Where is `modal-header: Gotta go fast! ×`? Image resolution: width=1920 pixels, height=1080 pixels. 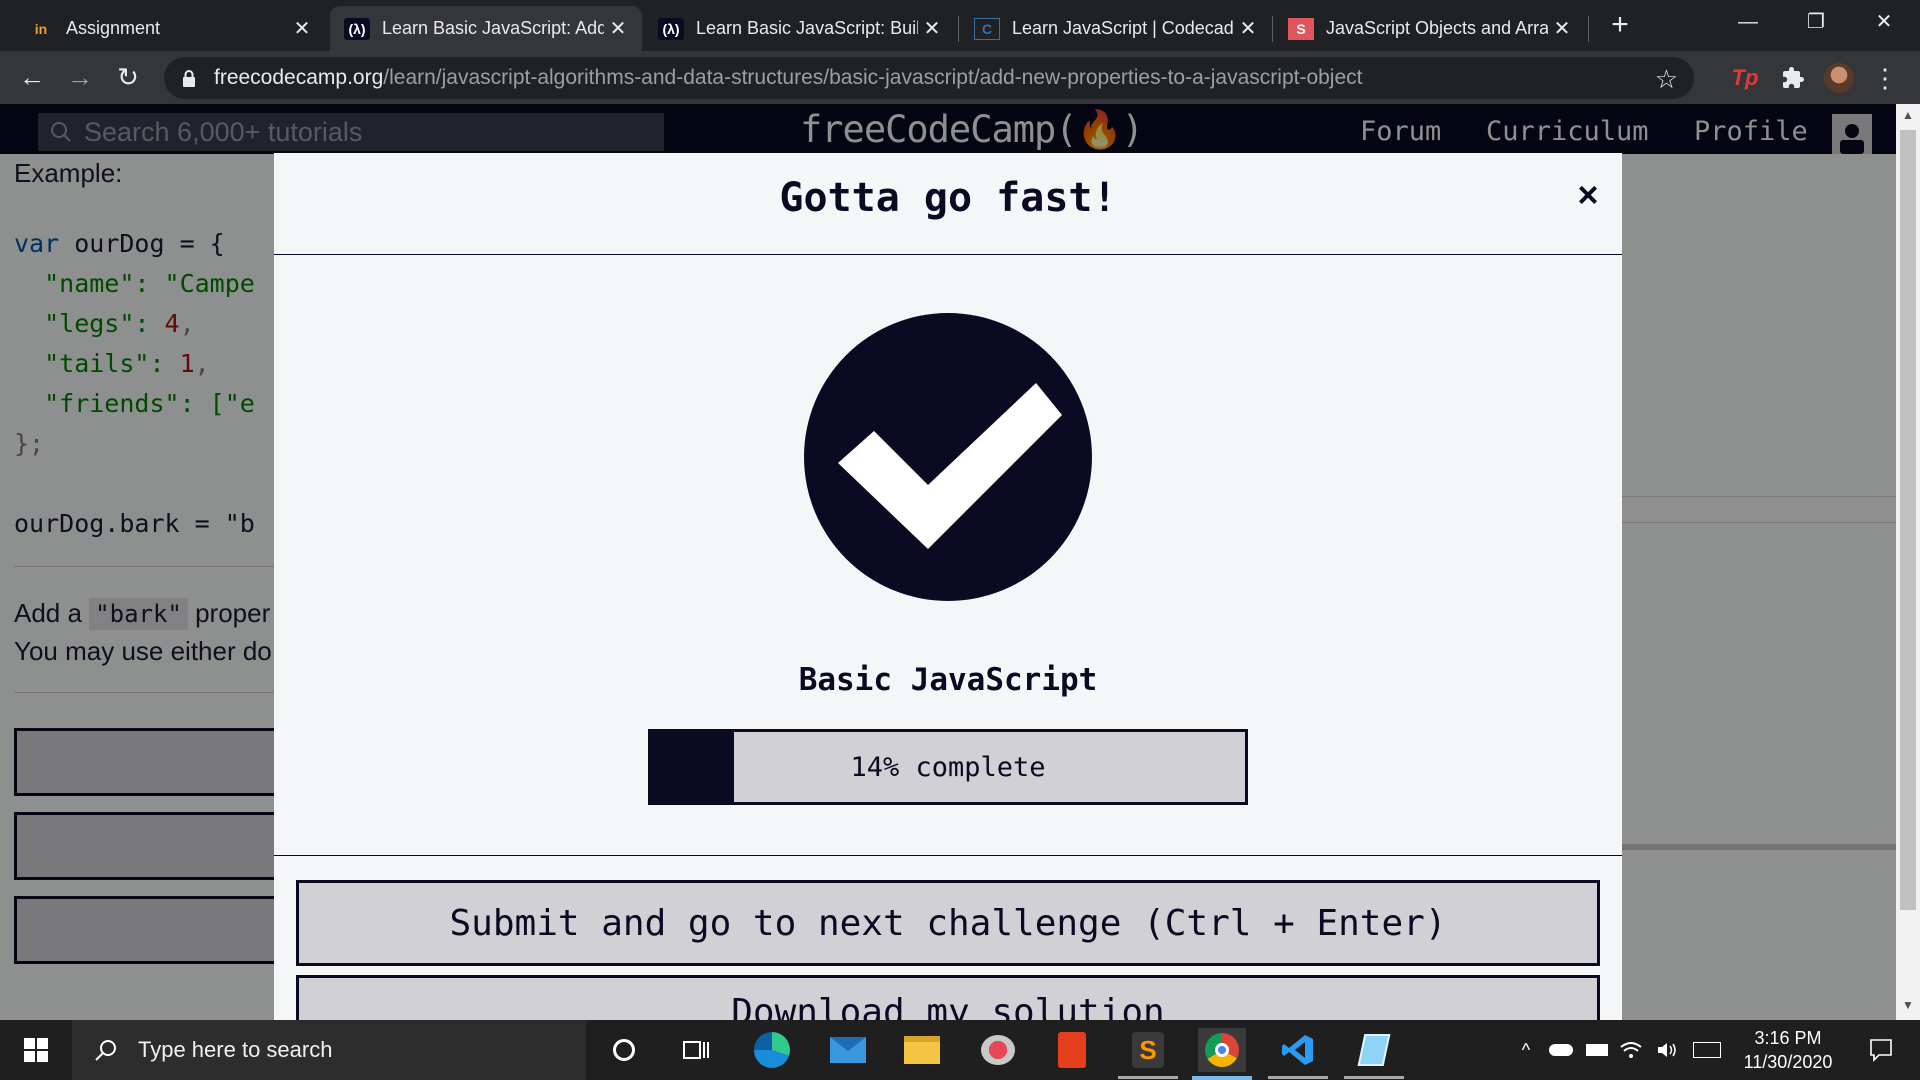 modal-header: Gotta go fast! × is located at coordinates (948, 204).